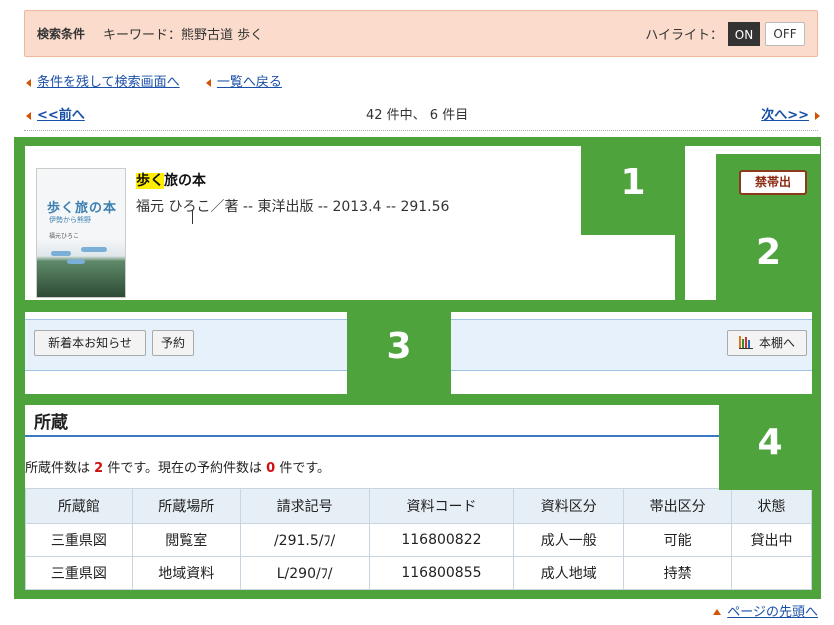 This screenshot has height=625, width=834. I want to click on new-arrivals-button: 新着本お知らせ, so click(90, 343).